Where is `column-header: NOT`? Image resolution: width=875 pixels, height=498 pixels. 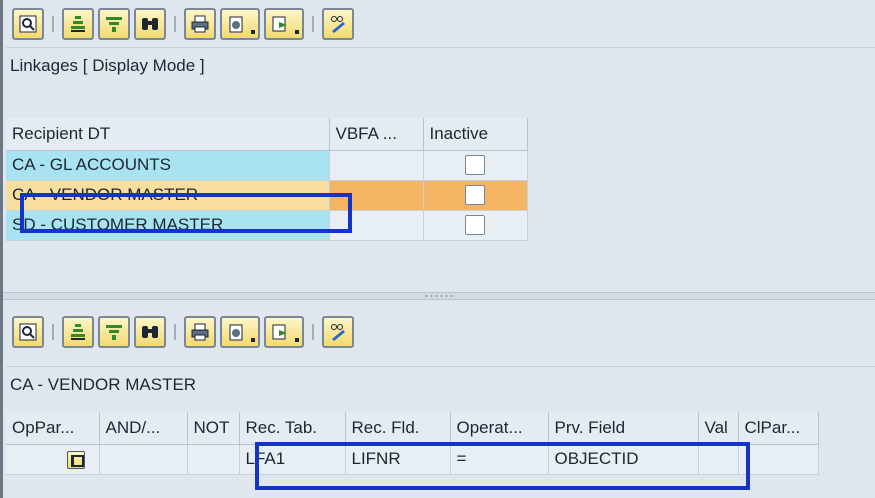 column-header: NOT is located at coordinates (213, 428).